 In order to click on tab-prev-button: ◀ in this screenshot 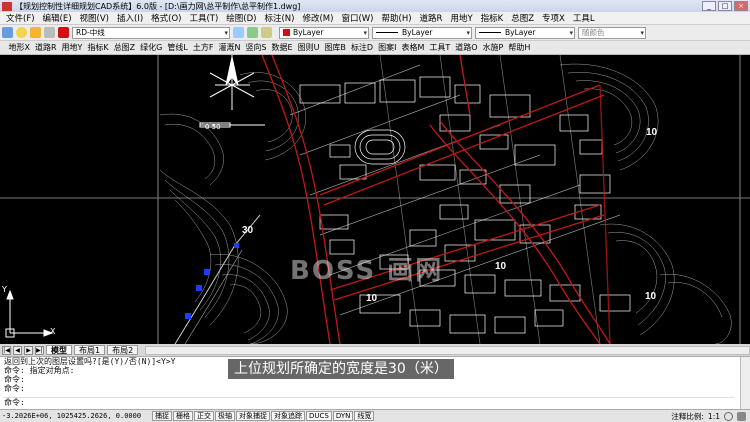, I will do `click(17, 350)`.